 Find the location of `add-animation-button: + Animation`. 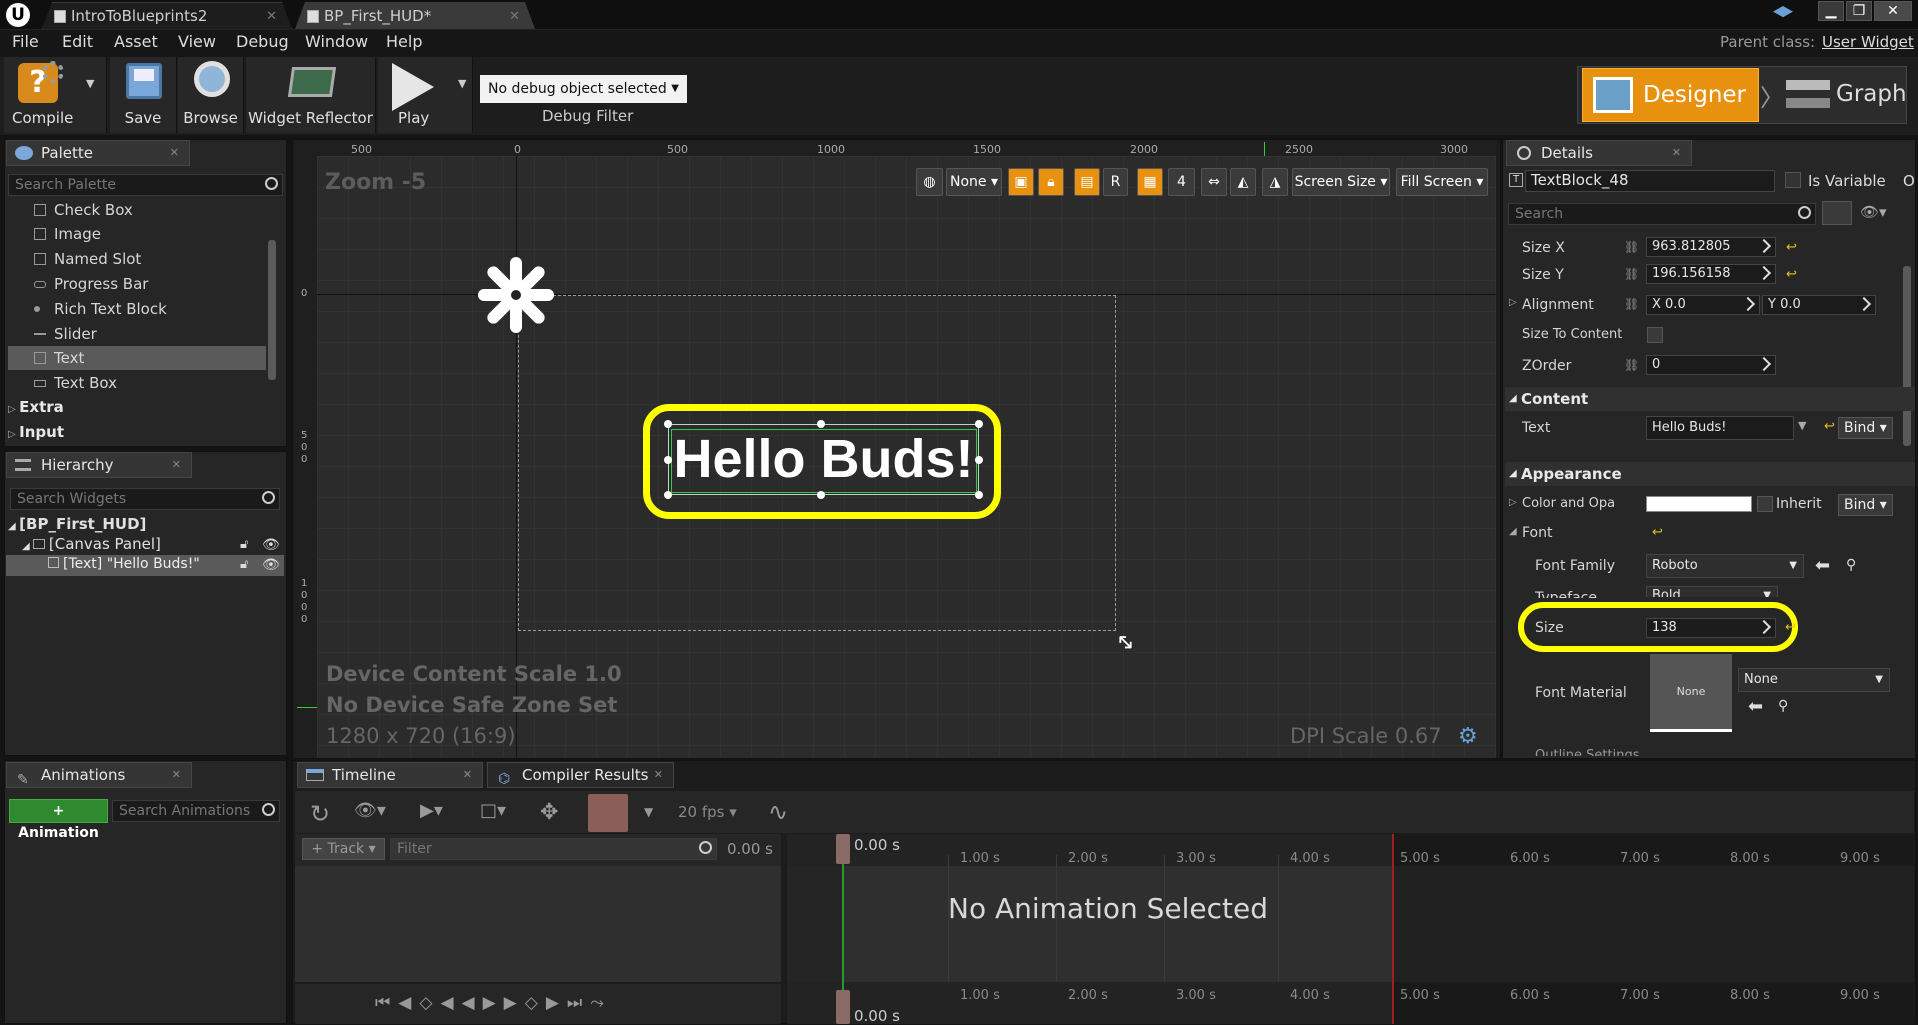

add-animation-button: + Animation is located at coordinates (58, 820).